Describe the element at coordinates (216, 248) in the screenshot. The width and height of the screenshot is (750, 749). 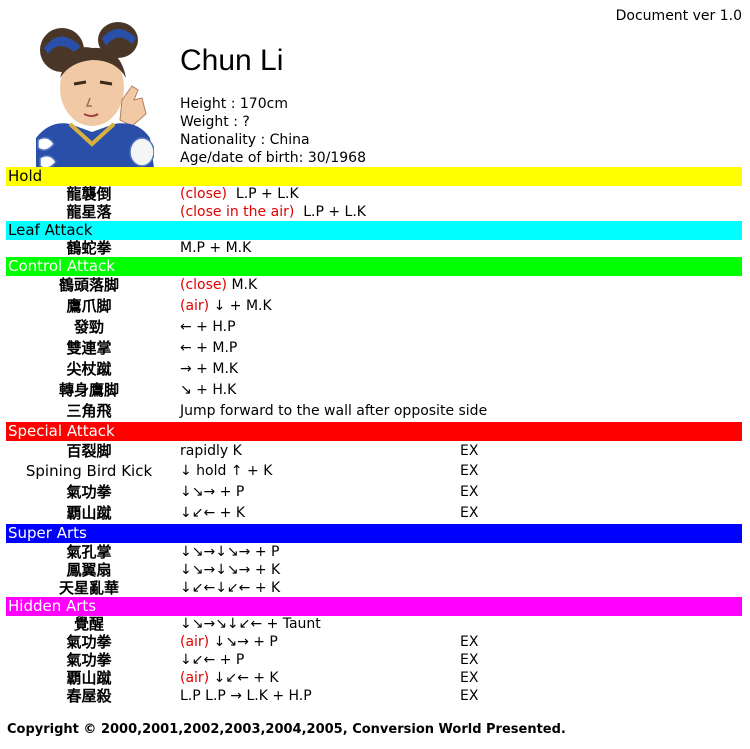
I see `move-input: M.P + M.K` at that location.